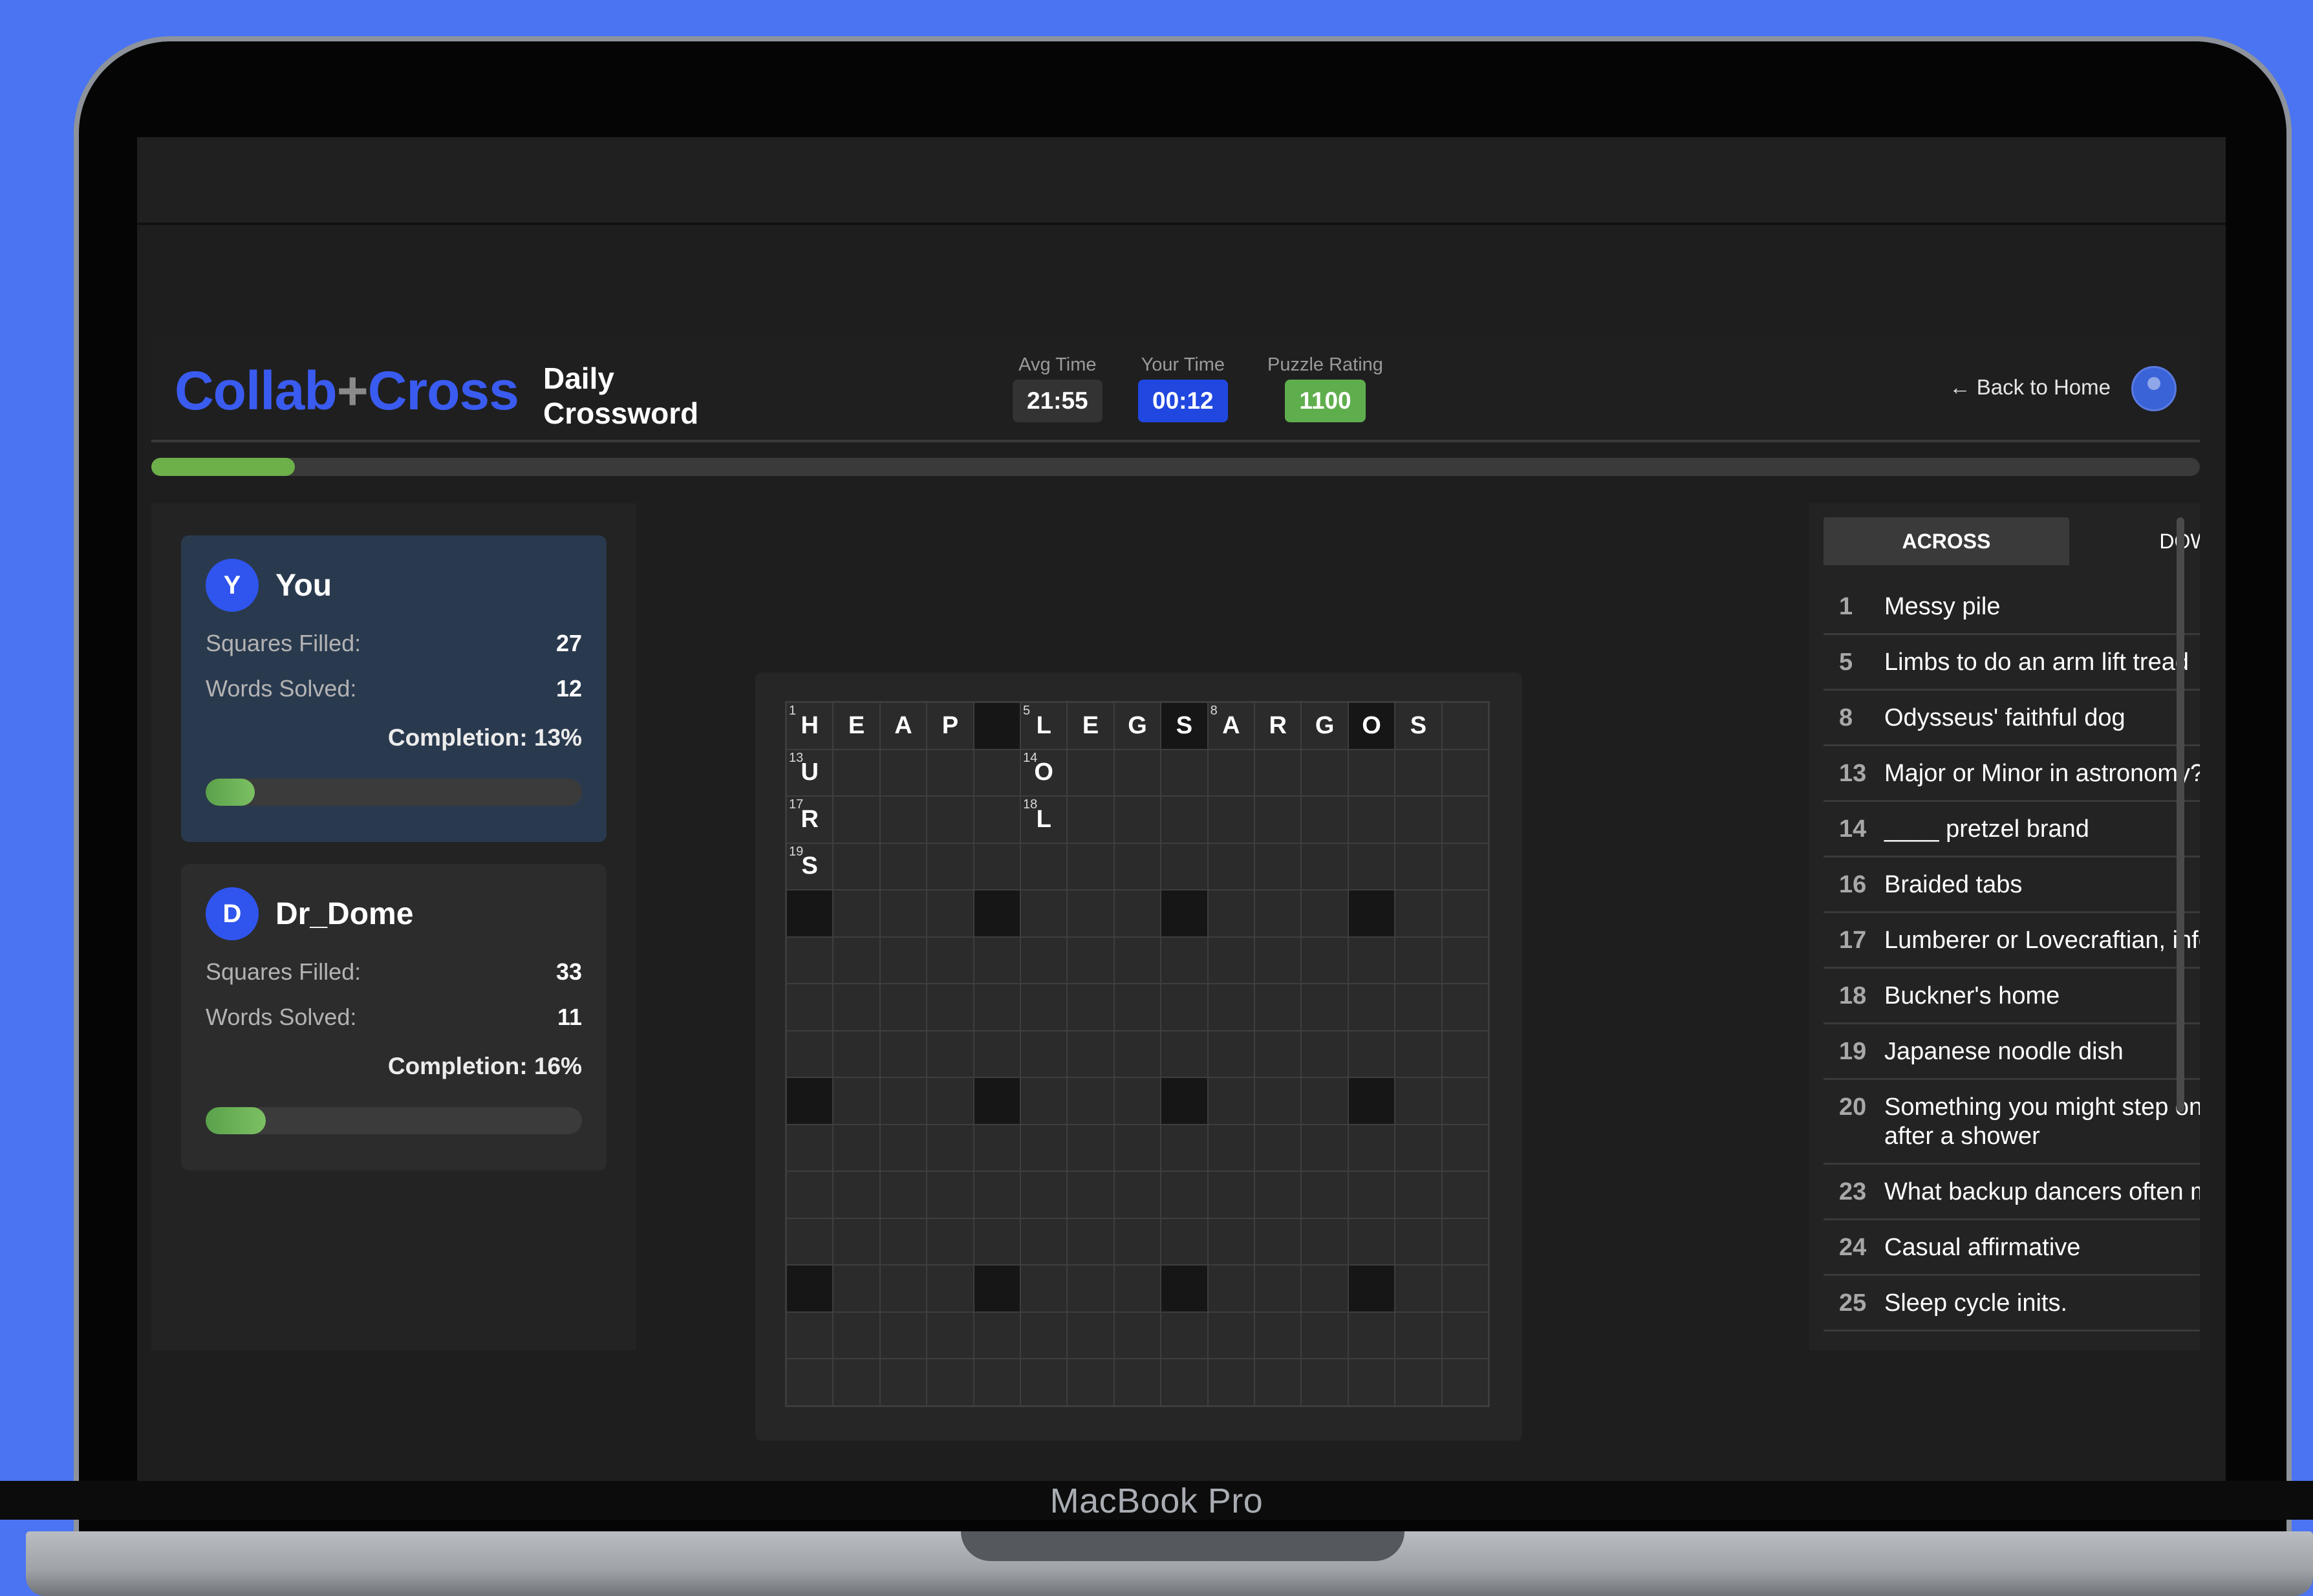  I want to click on grid-cell: 18 L, so click(1044, 819).